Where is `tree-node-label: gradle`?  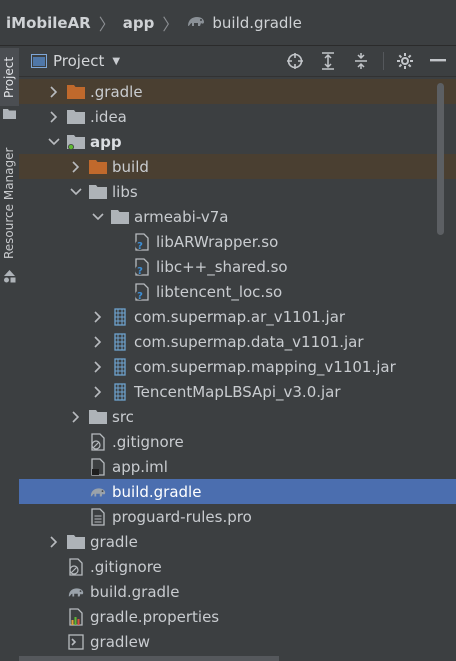
tree-node-label: gradle is located at coordinates (114, 541).